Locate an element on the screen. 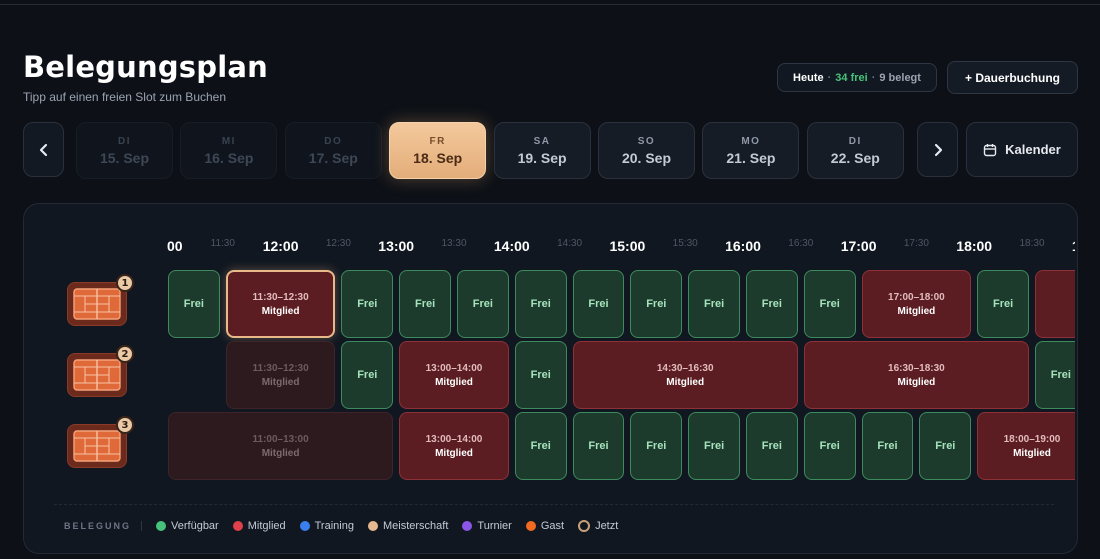 The width and height of the screenshot is (1100, 559). booked-slot: 14:30–16:30 Mitglied is located at coordinates (685, 375).